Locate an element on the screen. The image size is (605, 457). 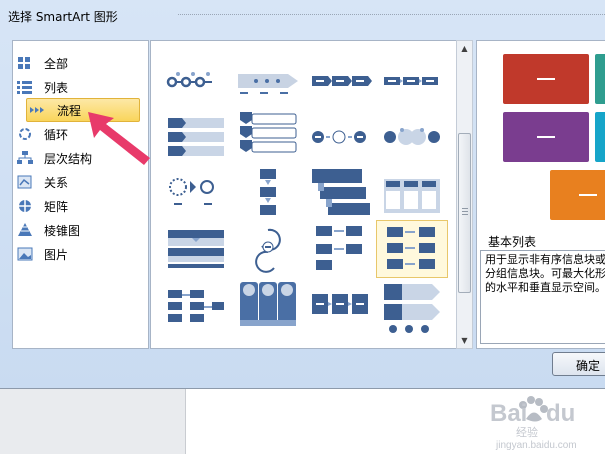
category-list-item: 列表 is located at coordinates (74, 87).